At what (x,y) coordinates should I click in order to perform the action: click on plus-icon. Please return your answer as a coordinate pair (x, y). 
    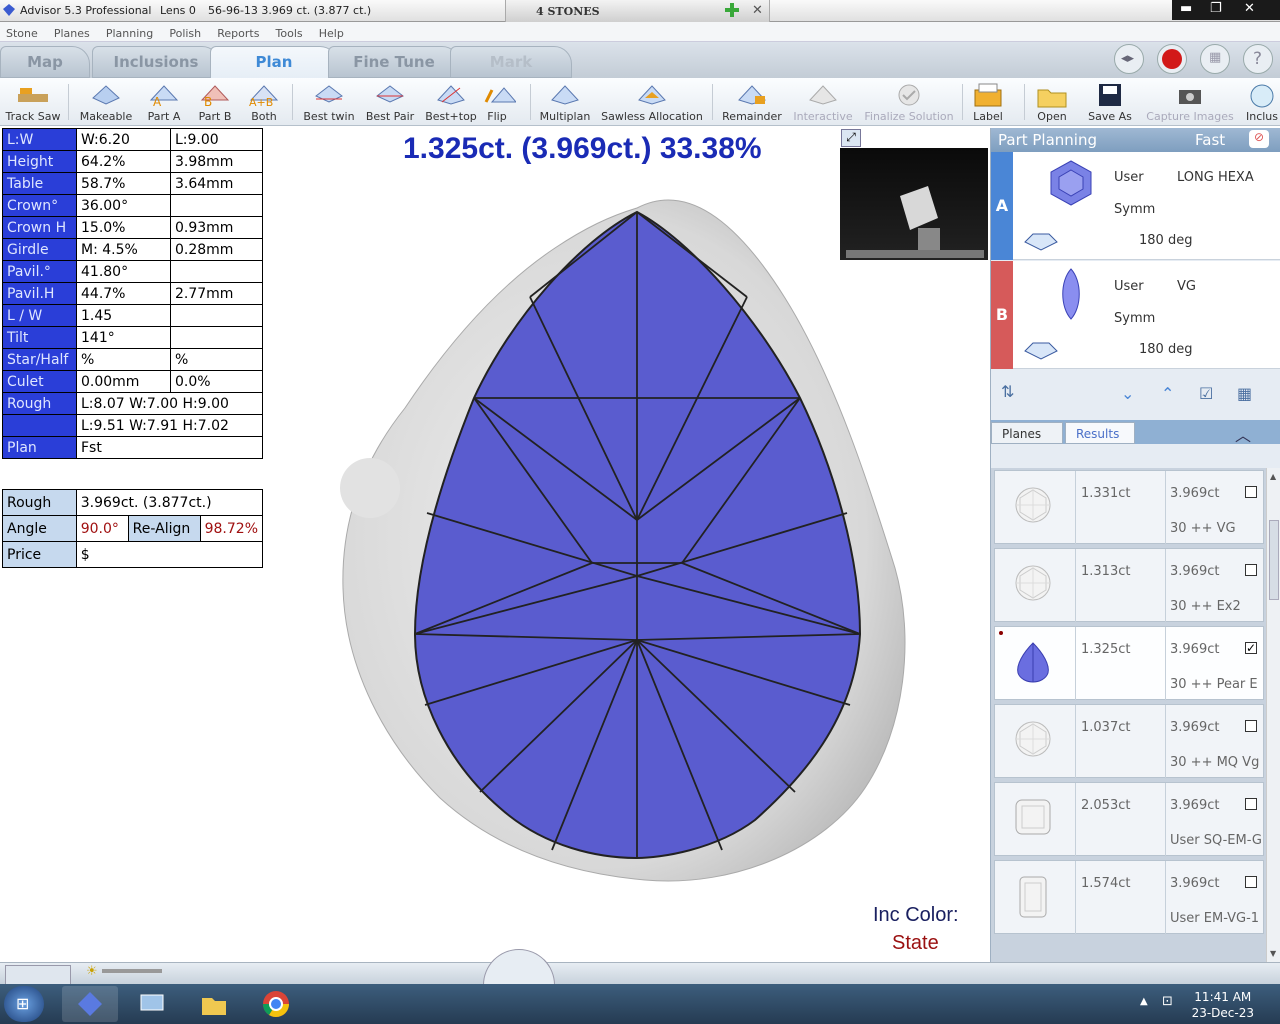
    Looking at the image, I should click on (732, 12).